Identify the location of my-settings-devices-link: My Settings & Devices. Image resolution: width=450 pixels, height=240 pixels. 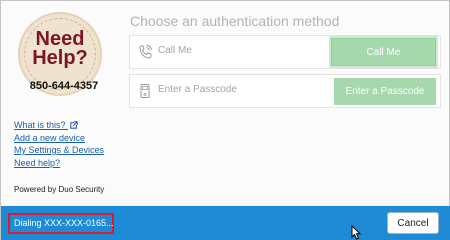
(59, 150).